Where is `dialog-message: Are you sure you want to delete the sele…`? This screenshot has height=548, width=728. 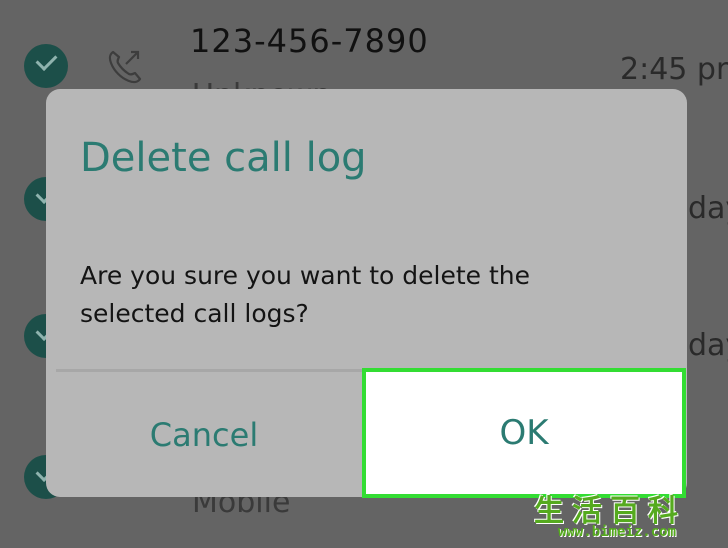 dialog-message: Are you sure you want to delete the sele… is located at coordinates (305, 294).